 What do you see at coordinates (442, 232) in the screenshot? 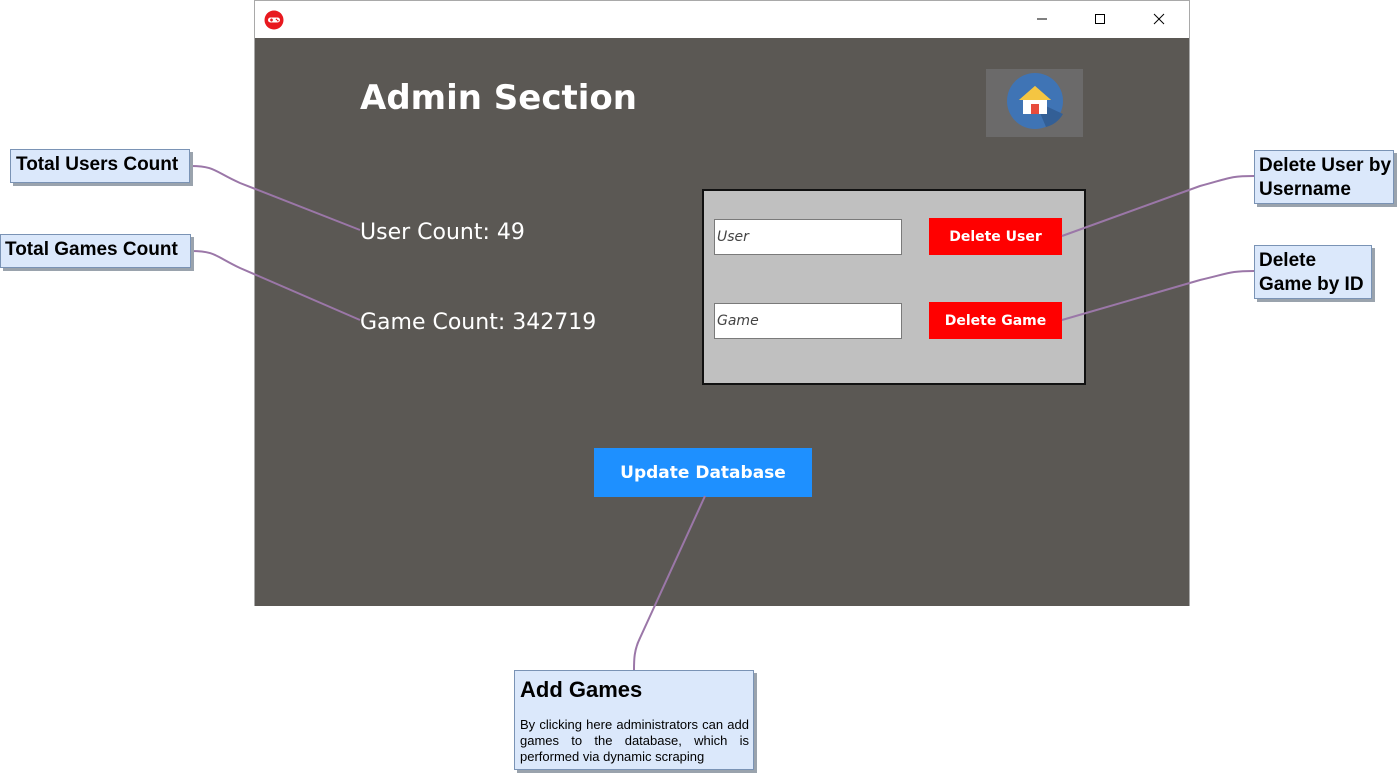
I see `user-count-label: User Count: 49` at bounding box center [442, 232].